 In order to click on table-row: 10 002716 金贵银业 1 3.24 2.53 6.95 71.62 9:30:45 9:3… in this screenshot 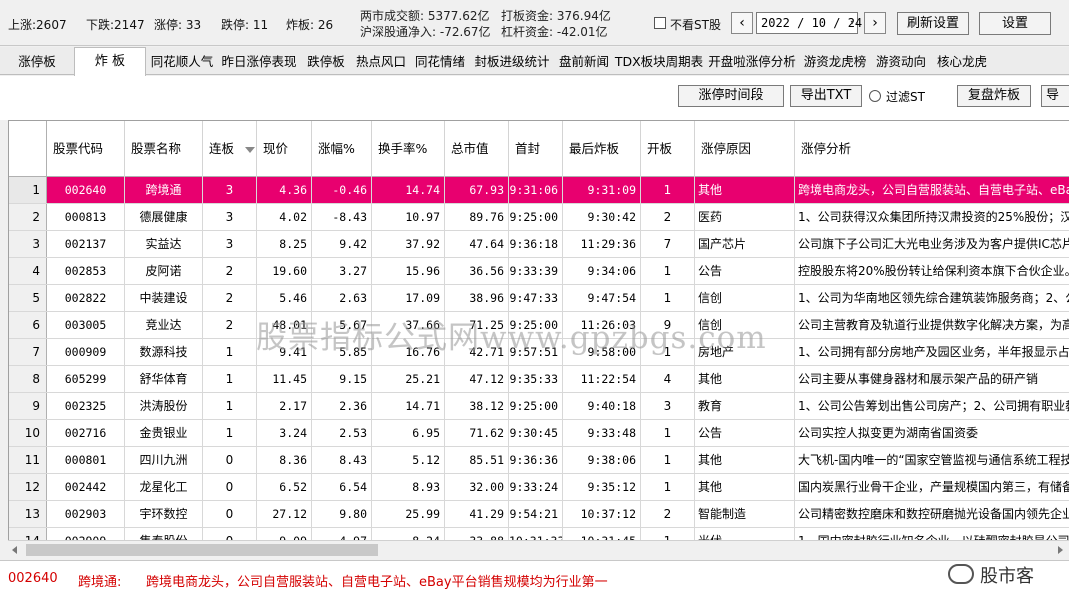, I will do `click(539, 433)`.